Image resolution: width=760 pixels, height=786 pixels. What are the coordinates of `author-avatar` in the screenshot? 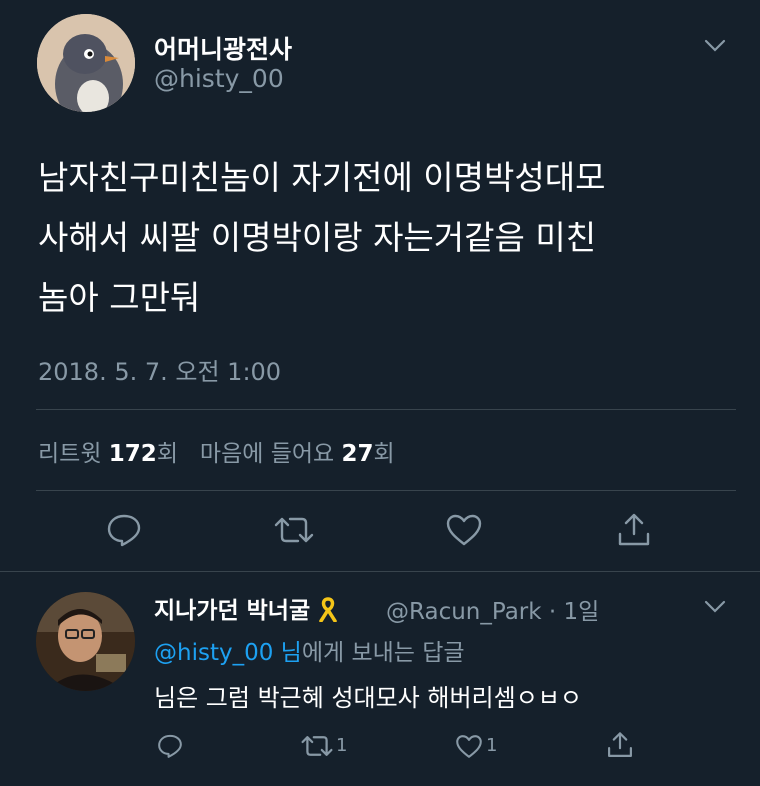 It's located at (86, 63).